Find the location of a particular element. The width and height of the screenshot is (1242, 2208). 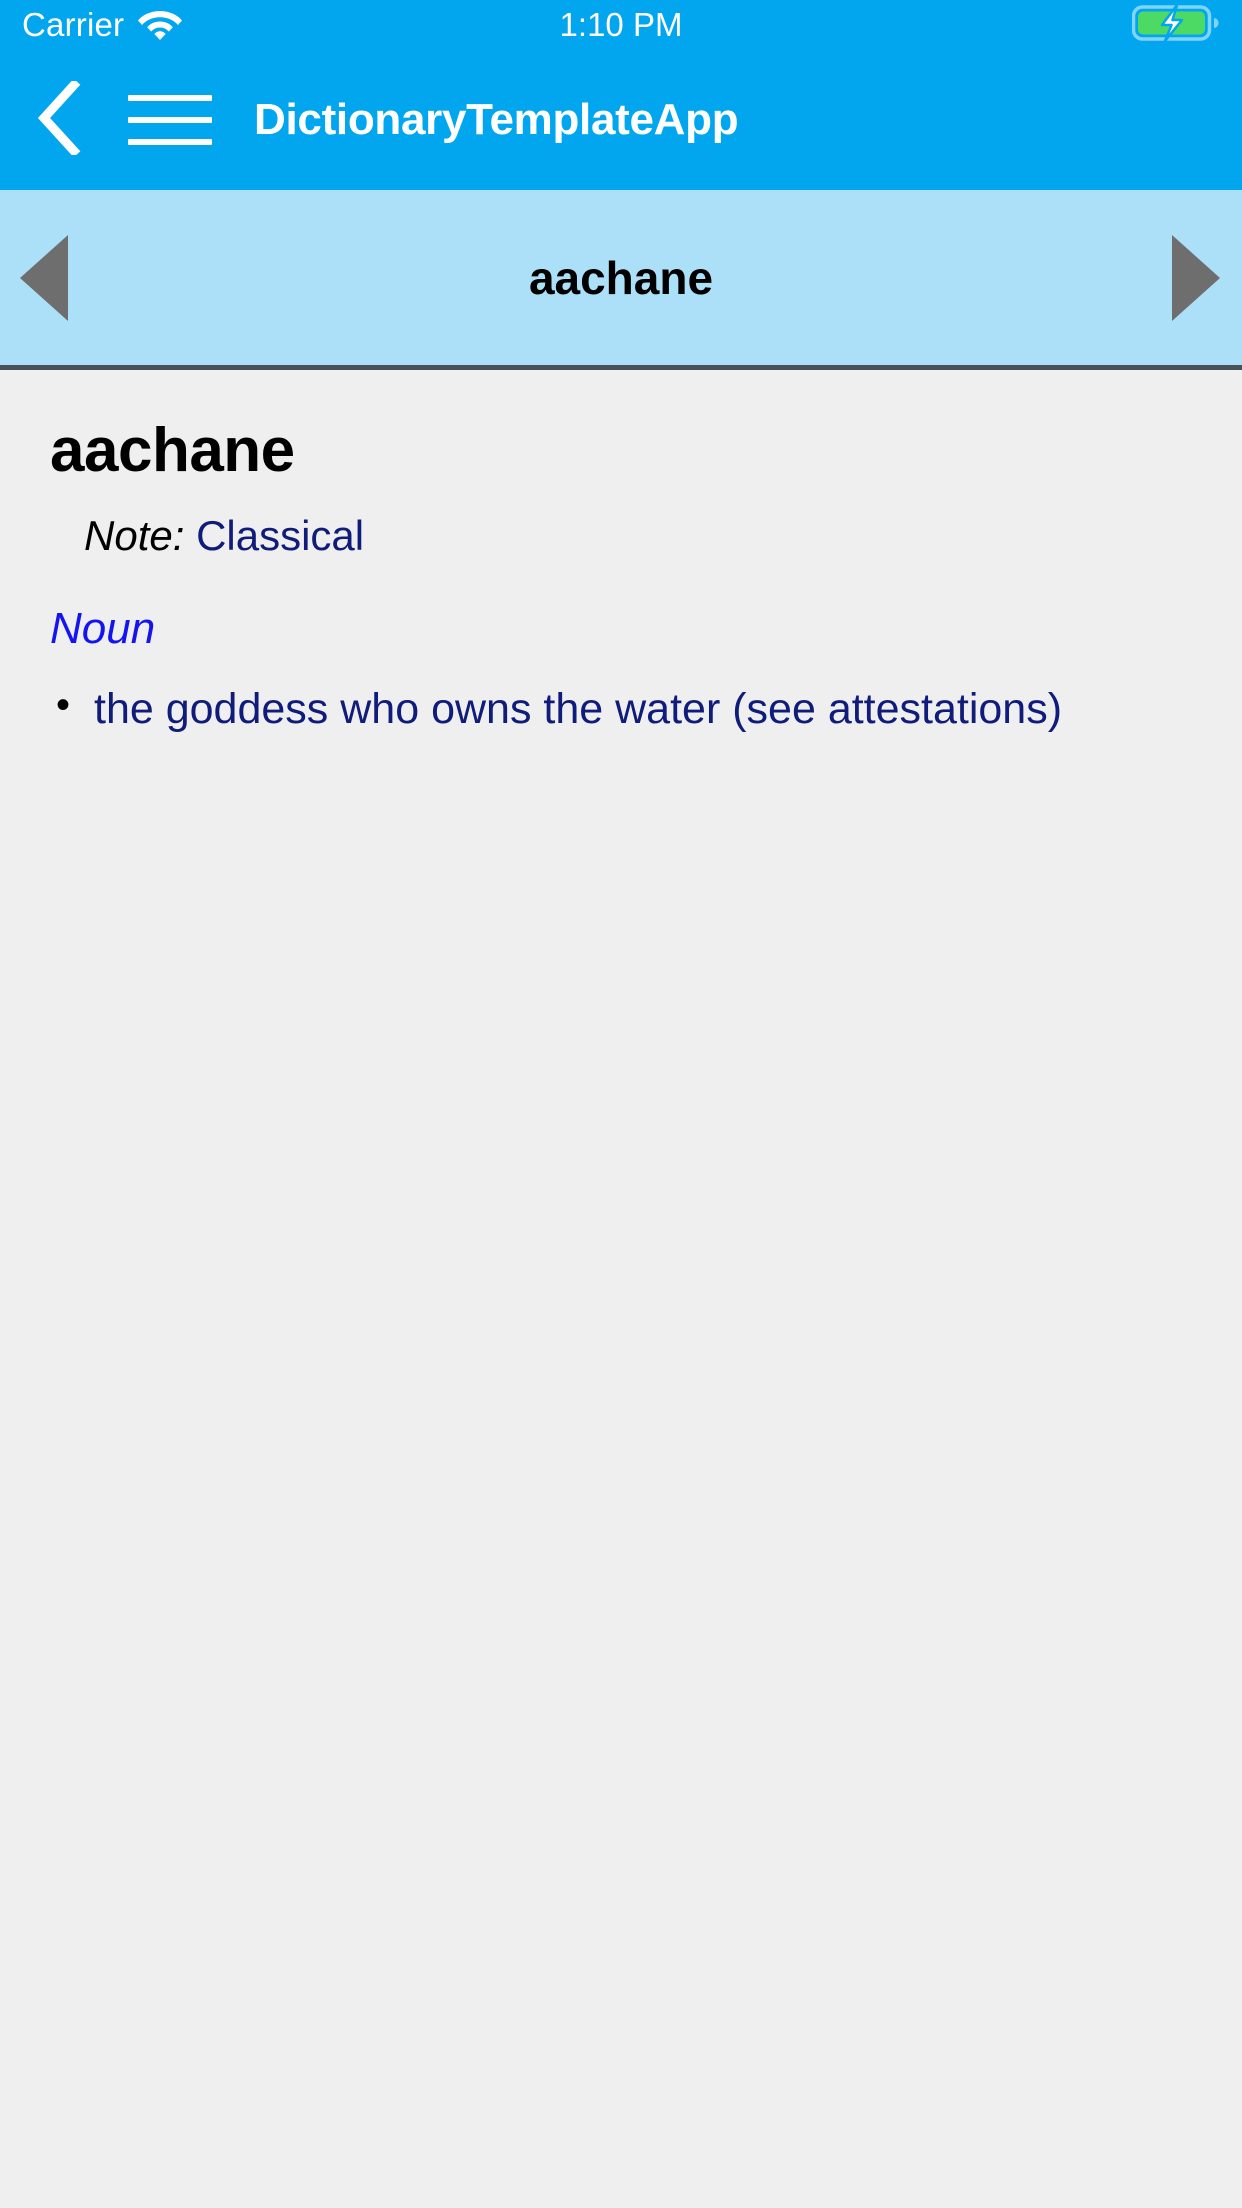

previous-word-button is located at coordinates (65, 277).